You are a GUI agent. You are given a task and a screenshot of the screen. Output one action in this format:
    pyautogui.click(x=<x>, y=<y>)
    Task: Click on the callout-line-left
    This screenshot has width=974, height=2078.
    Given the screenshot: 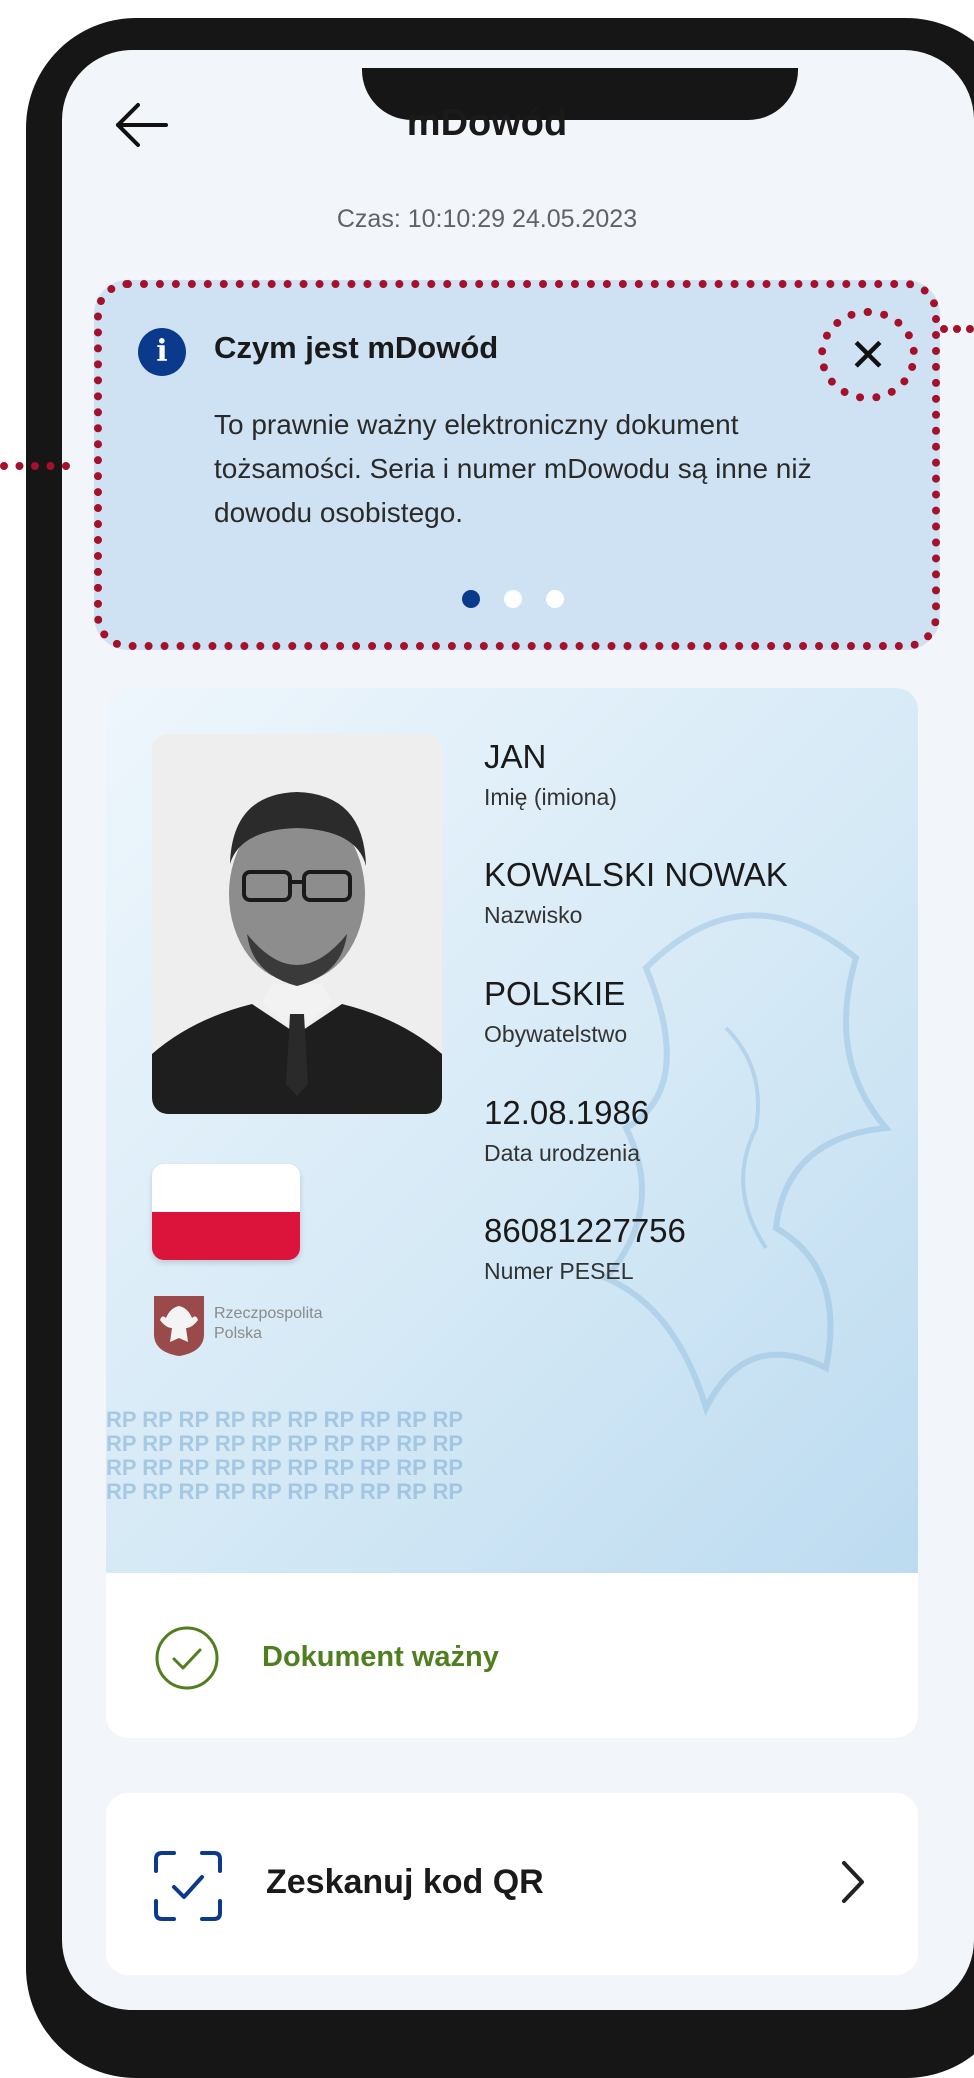 What is the action you would take?
    pyautogui.click(x=35, y=466)
    